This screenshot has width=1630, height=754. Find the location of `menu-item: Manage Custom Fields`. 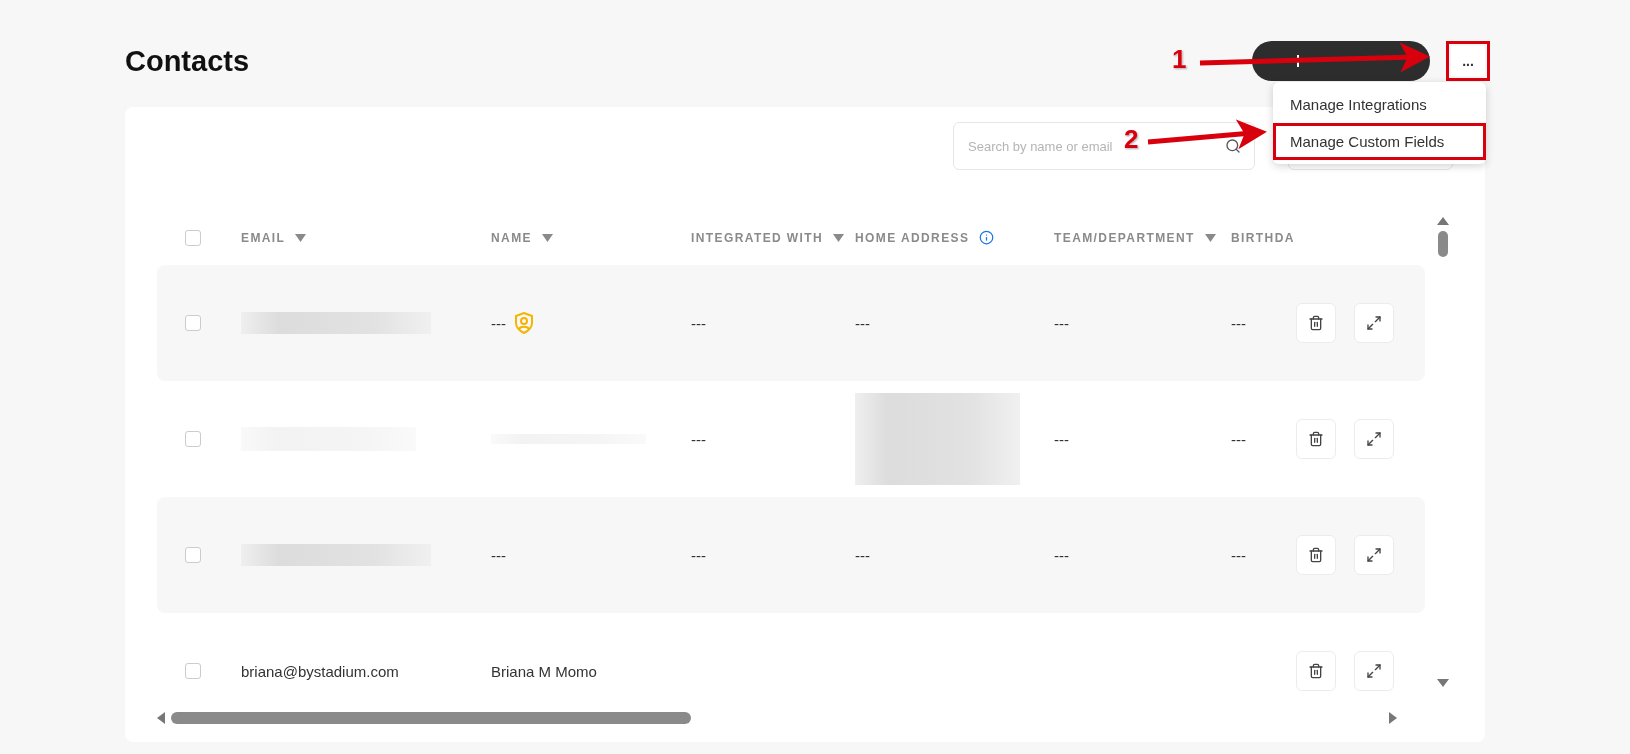

menu-item: Manage Custom Fields is located at coordinates (1379, 141).